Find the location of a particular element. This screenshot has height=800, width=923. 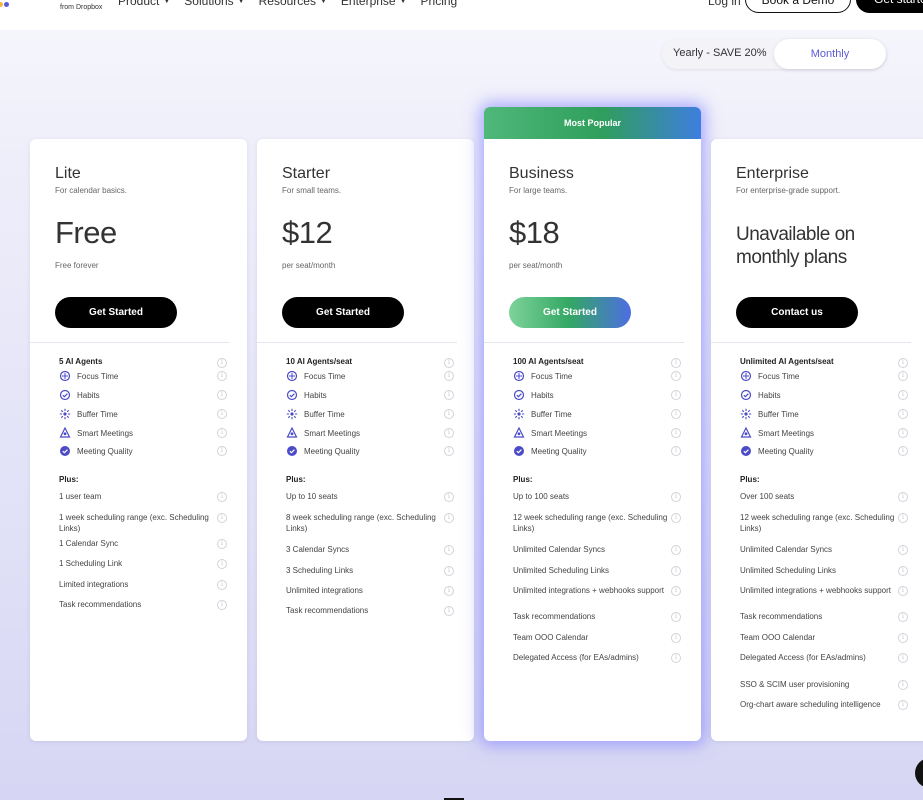

plus-item: 1 Calendar Sync is located at coordinates (89, 543).